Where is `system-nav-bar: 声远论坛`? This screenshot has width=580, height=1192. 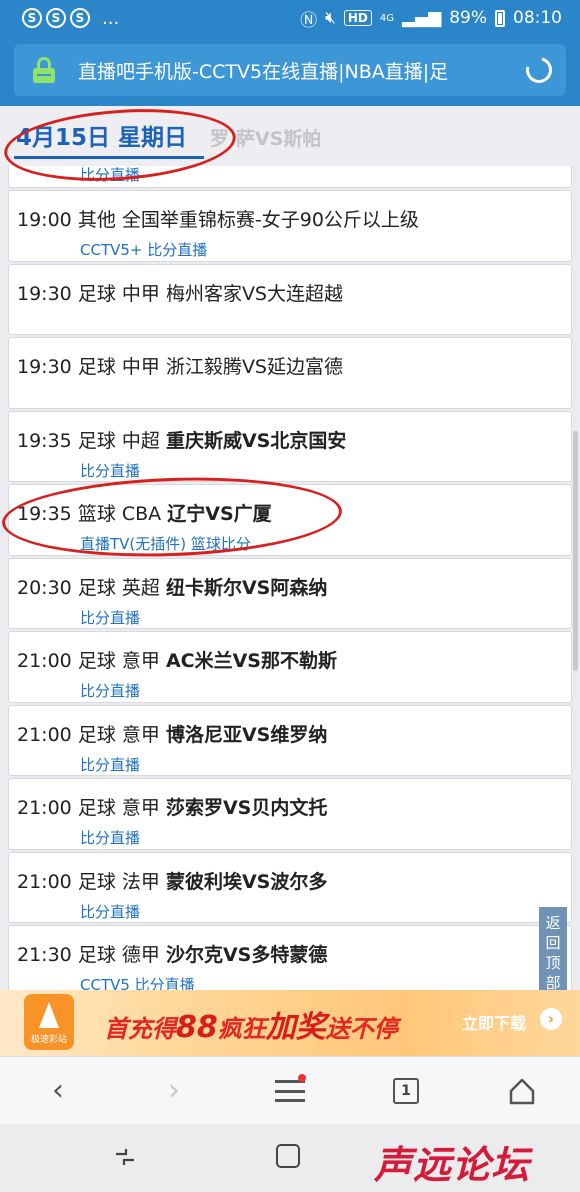
system-nav-bar: 声远论坛 is located at coordinates (290, 1158).